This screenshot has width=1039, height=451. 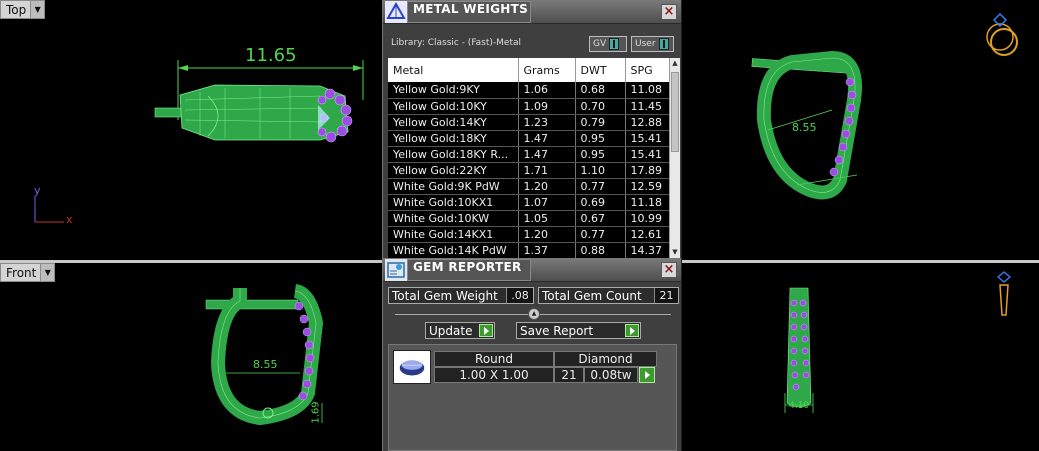 I want to click on user-toggle: User, so click(x=652, y=44).